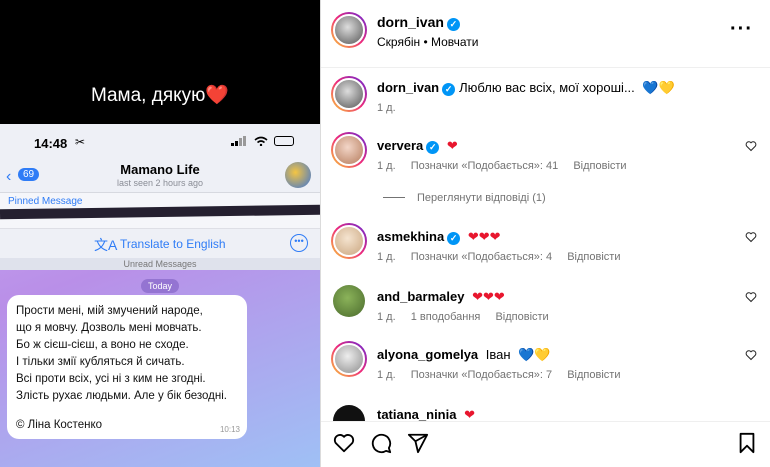  I want to click on poem-line: Бо ж сієш-сієш, а воно не сходе., so click(102, 345).